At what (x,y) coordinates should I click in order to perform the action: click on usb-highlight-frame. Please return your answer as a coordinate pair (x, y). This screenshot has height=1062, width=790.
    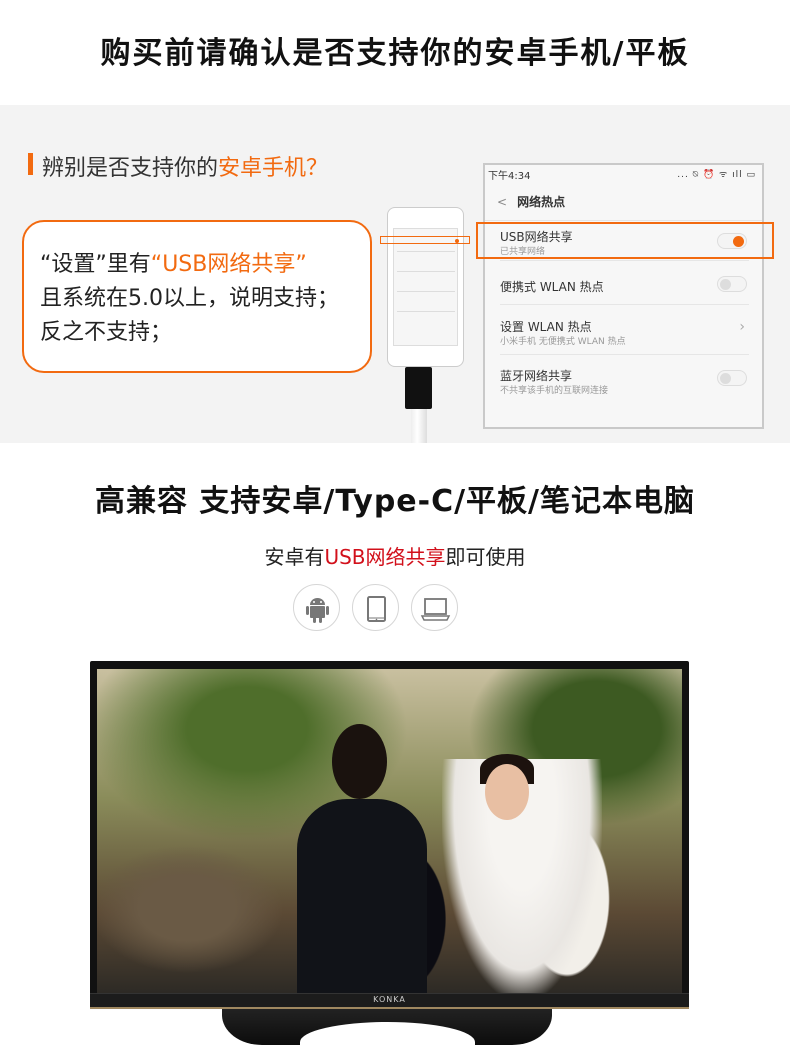
    Looking at the image, I should click on (625, 240).